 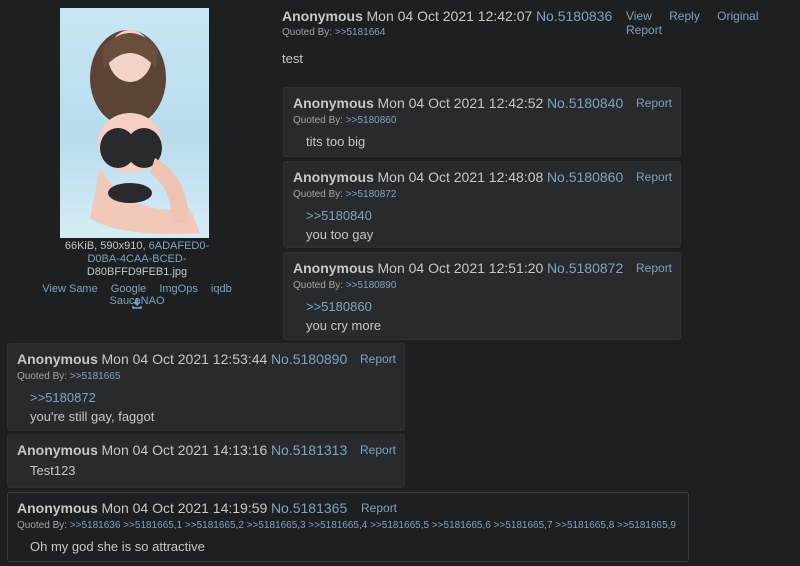 I want to click on file-name-3: D80BFFD9FEB1.jpg, so click(x=137, y=272).